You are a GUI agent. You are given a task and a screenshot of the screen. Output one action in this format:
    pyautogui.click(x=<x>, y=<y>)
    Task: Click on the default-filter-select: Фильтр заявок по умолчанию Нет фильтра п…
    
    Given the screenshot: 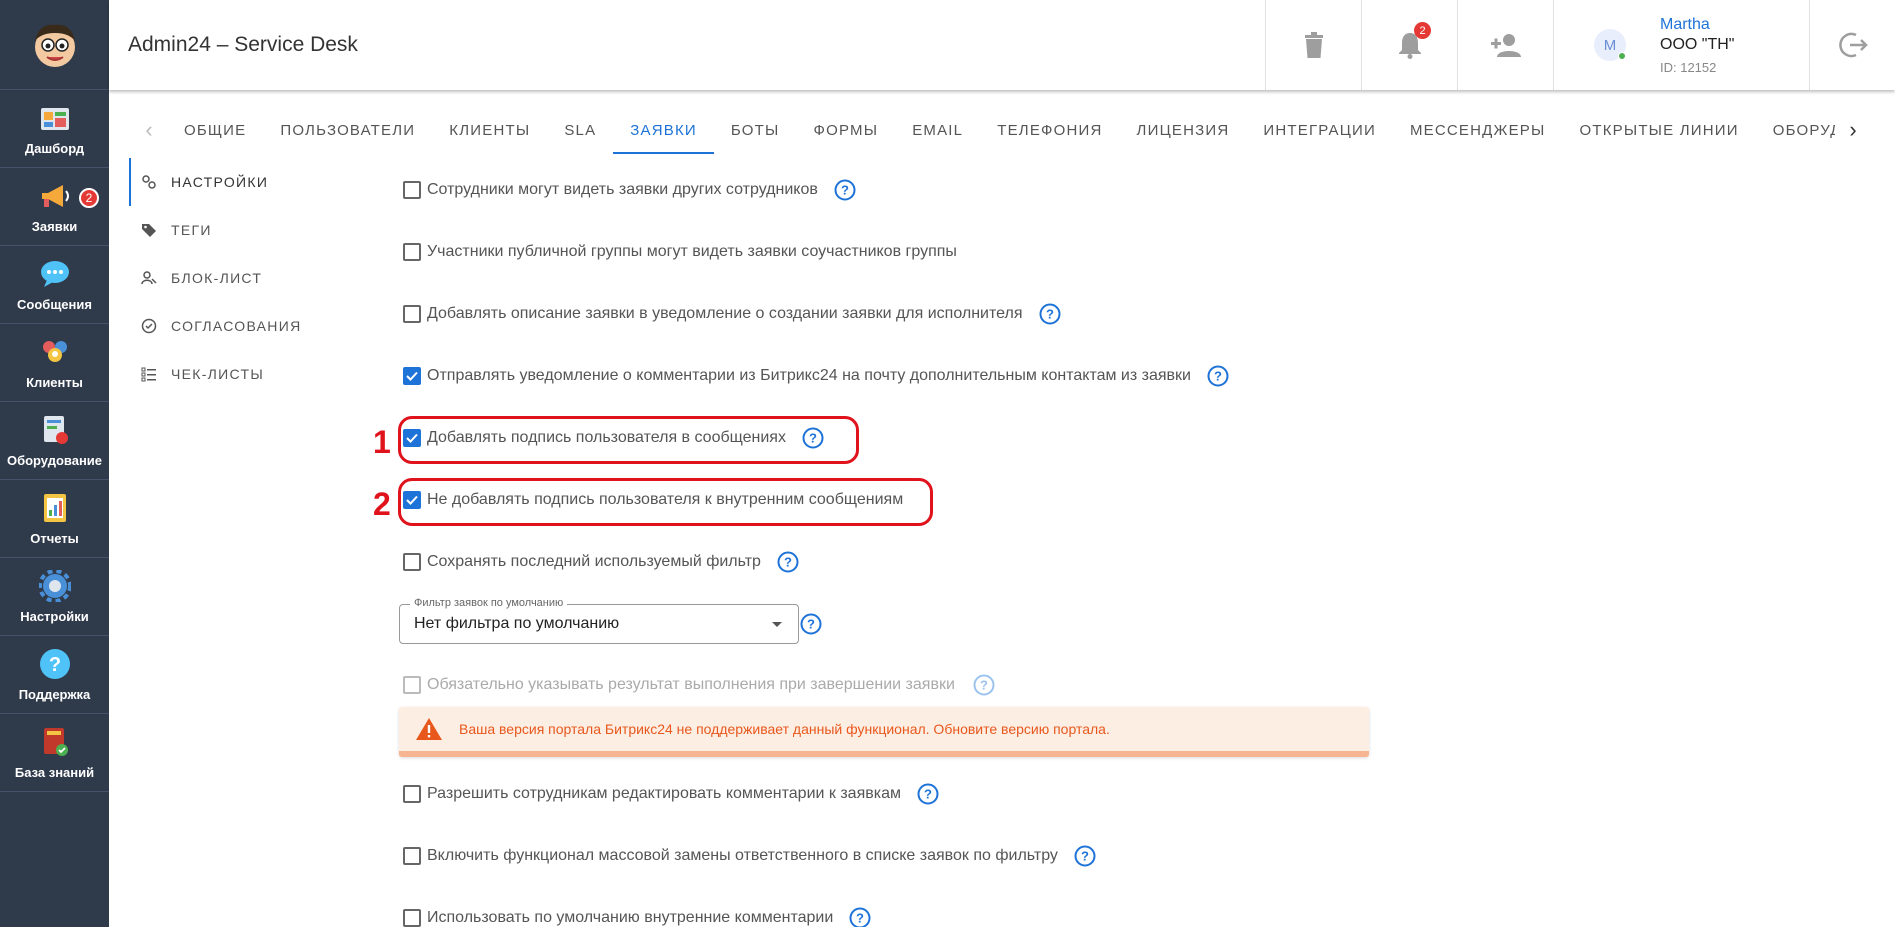 What is the action you would take?
    pyautogui.click(x=599, y=620)
    